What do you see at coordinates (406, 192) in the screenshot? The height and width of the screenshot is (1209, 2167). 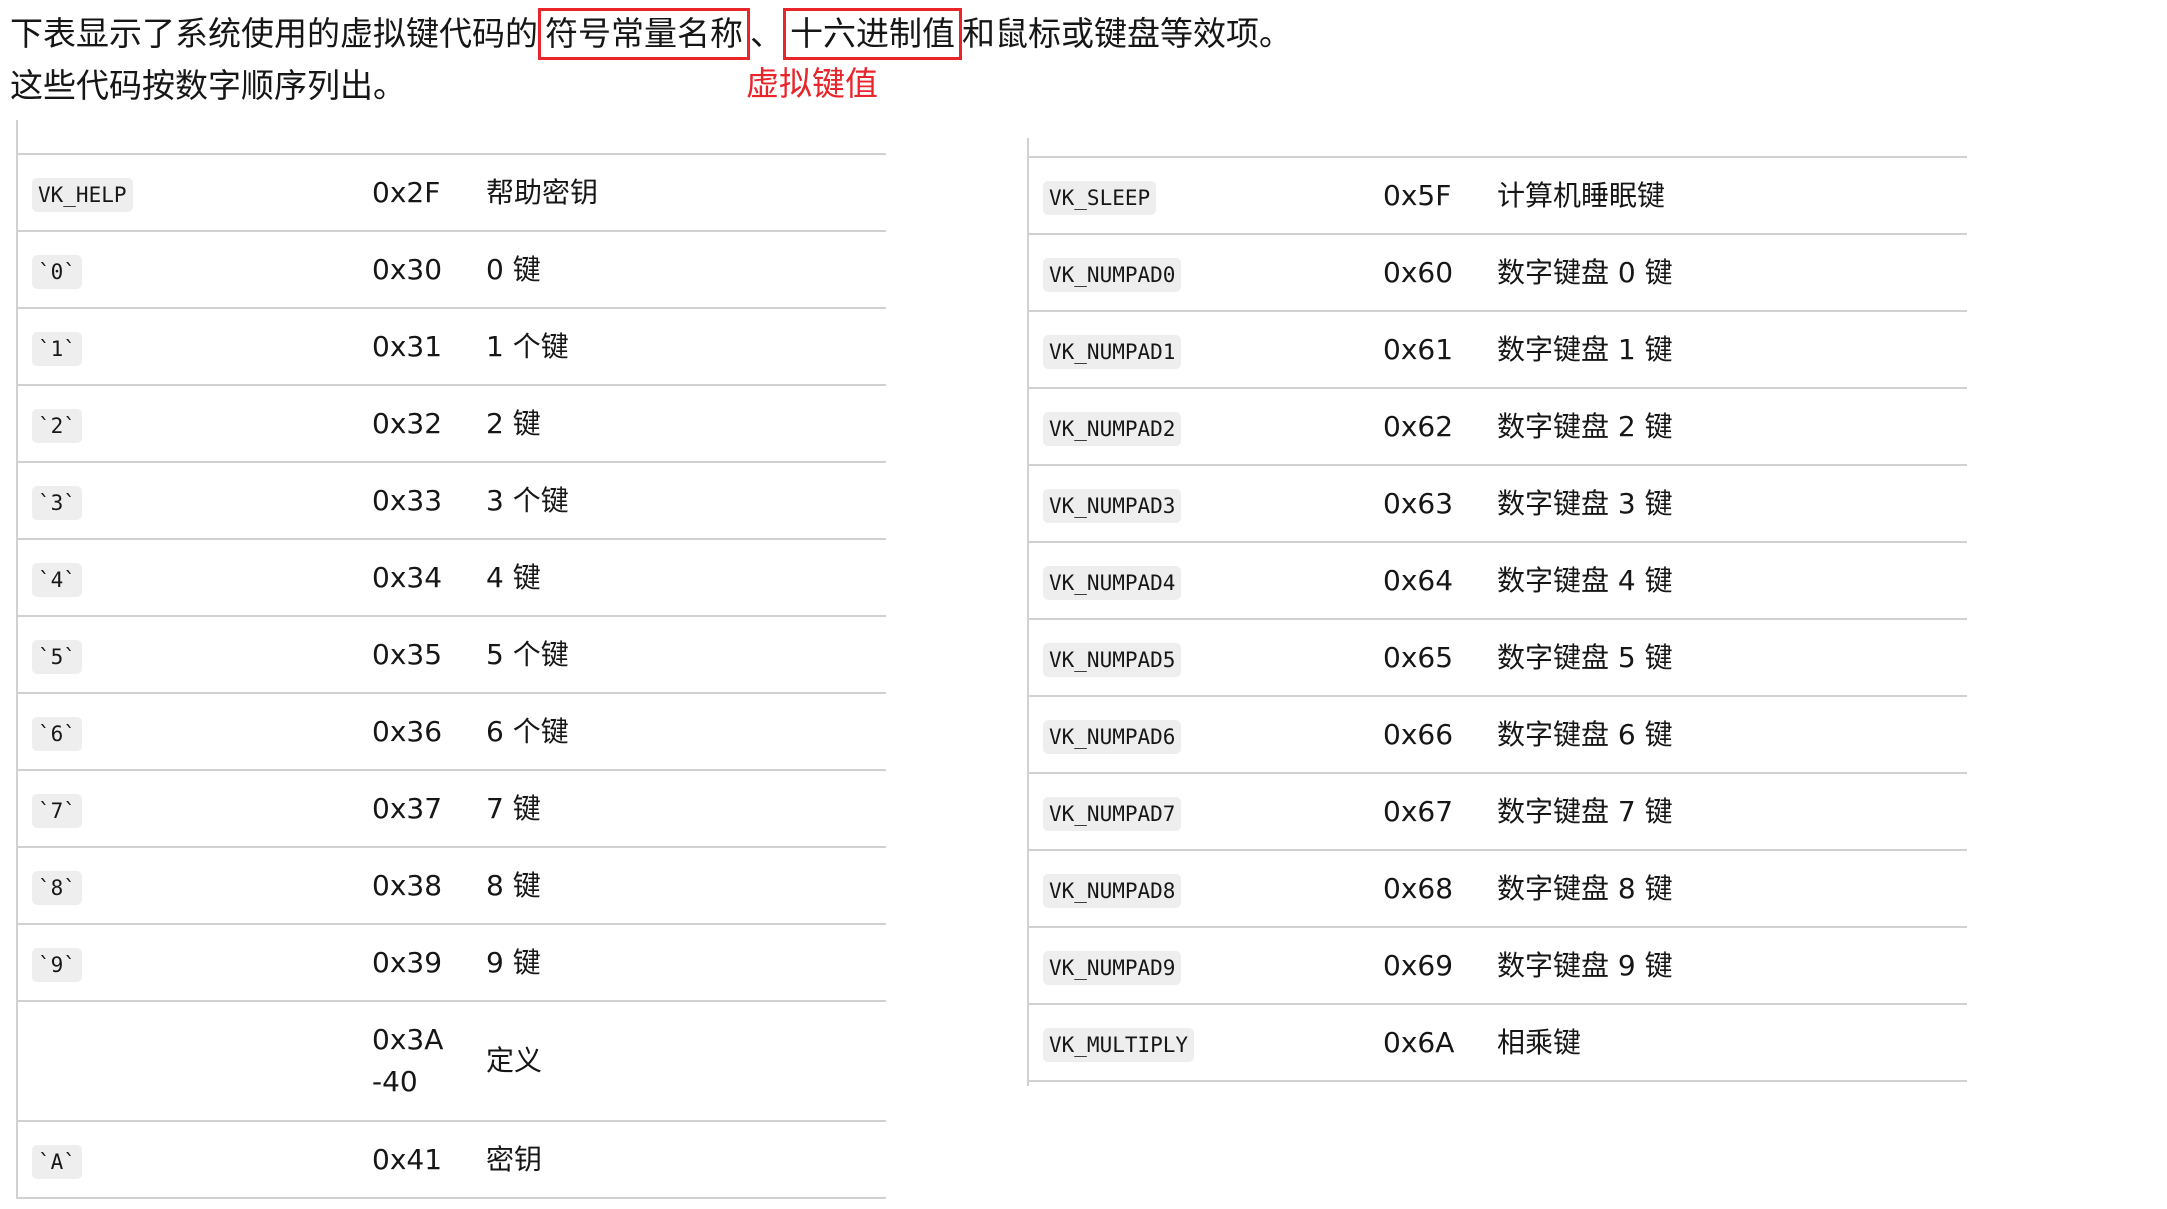 I see `hex-value: 0x2F` at bounding box center [406, 192].